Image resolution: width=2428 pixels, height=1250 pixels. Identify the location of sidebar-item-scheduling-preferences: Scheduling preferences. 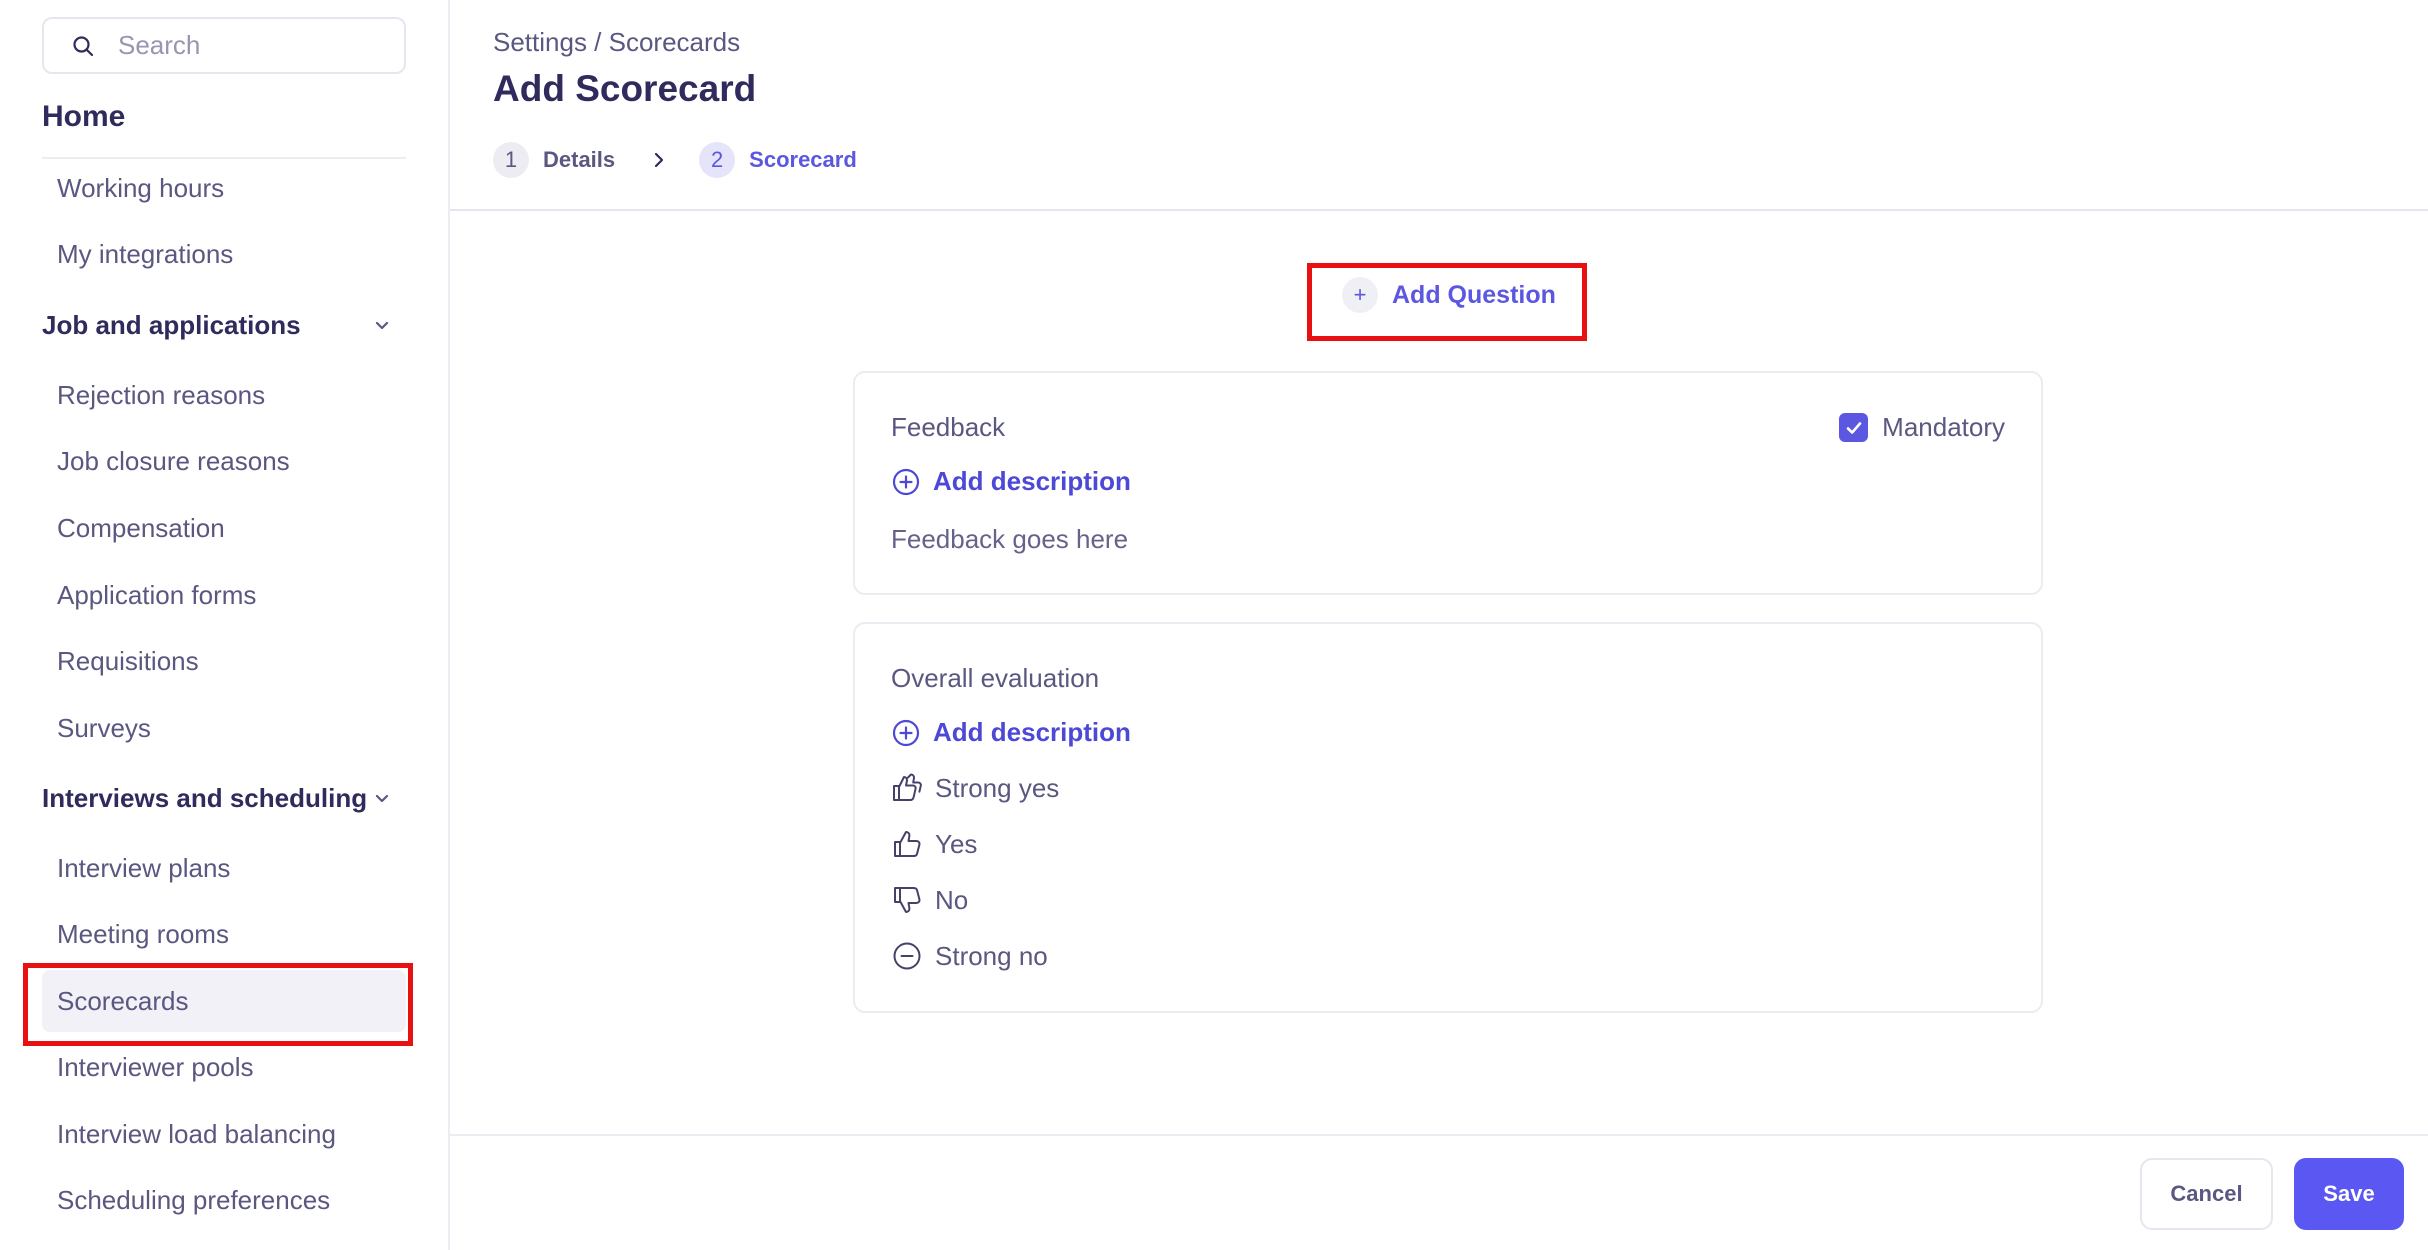
(224, 1200).